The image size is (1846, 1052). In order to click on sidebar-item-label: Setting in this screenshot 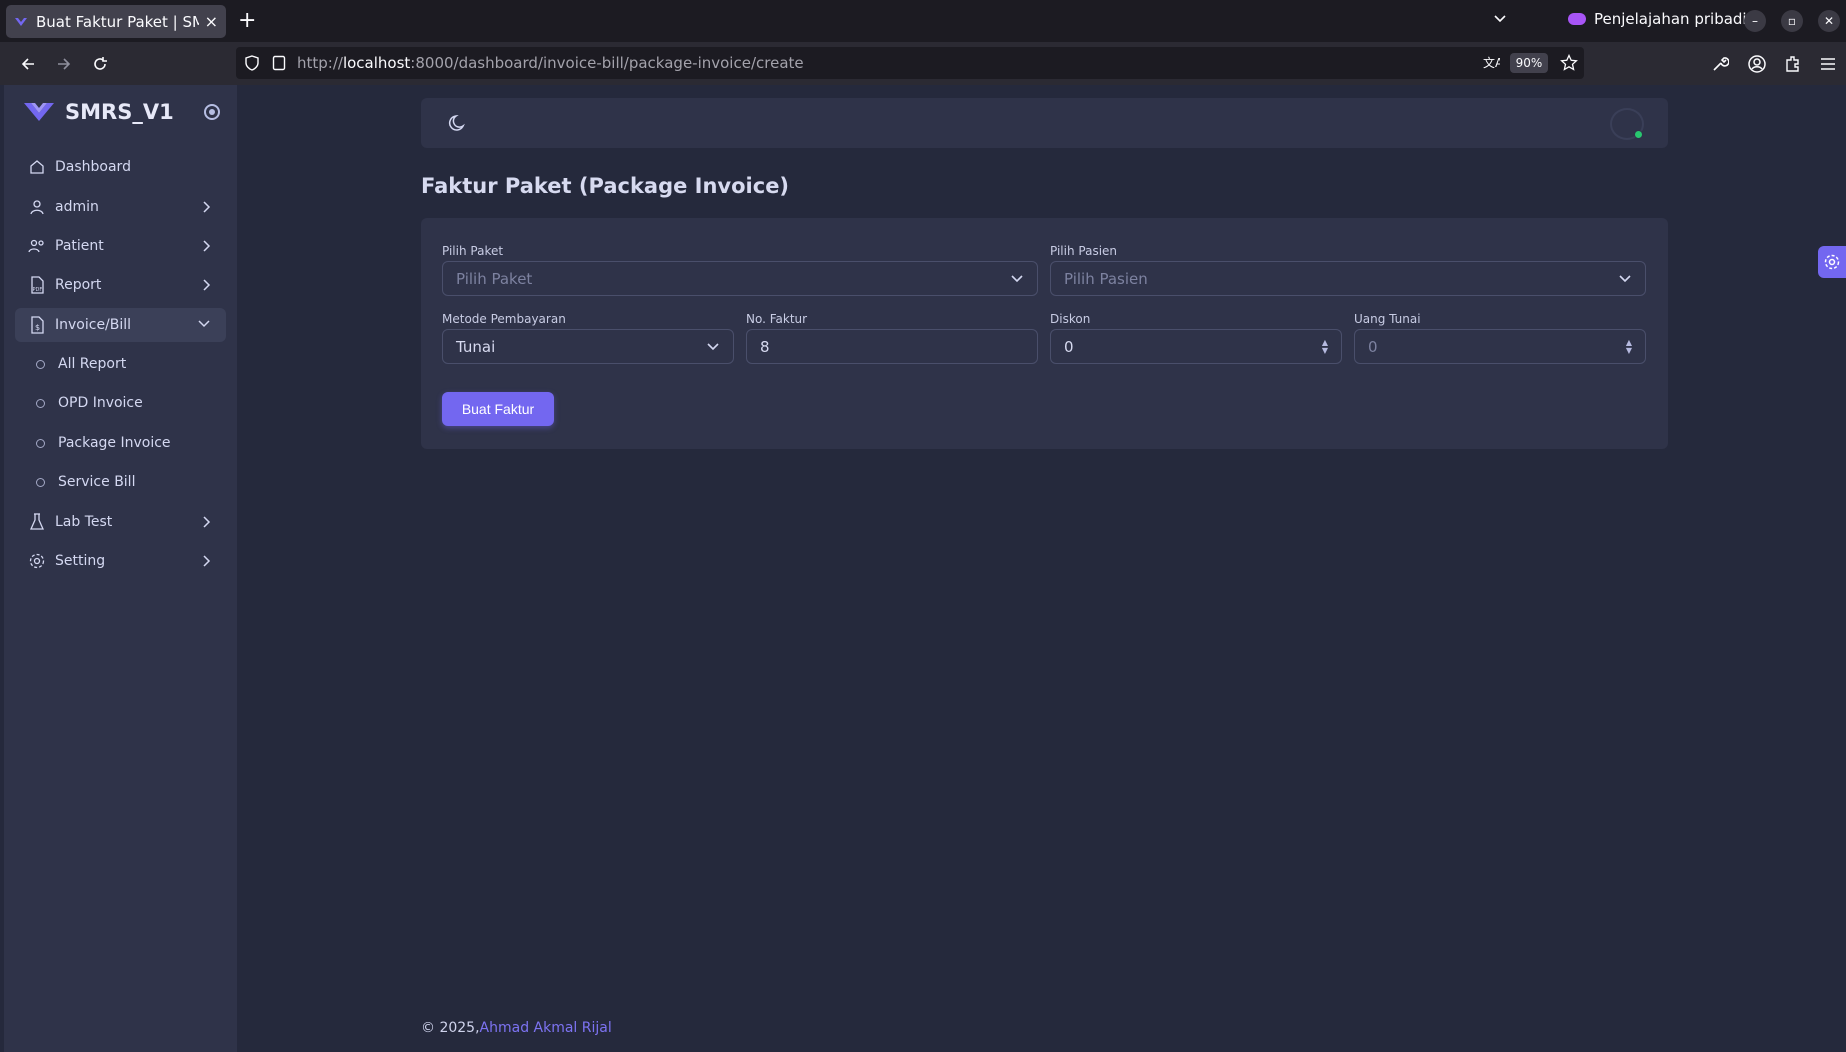, I will do `click(80, 561)`.